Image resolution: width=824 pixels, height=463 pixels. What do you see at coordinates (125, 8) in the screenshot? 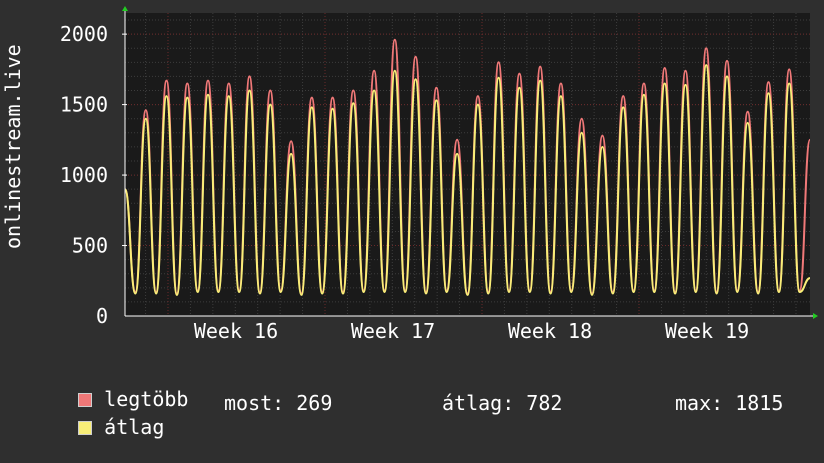
I see `y-axis-arrow` at bounding box center [125, 8].